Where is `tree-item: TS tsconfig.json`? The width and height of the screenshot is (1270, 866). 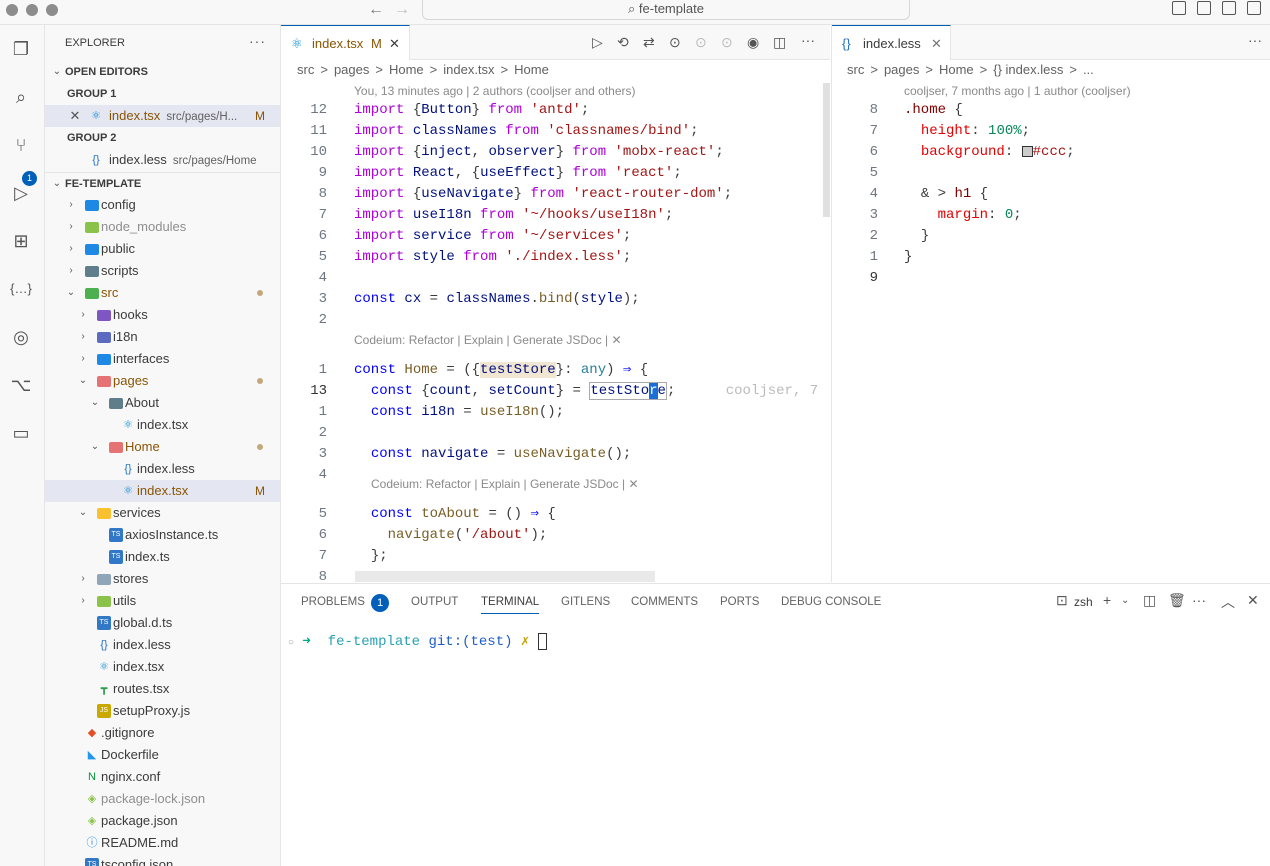
tree-item: TS tsconfig.json is located at coordinates (162, 860).